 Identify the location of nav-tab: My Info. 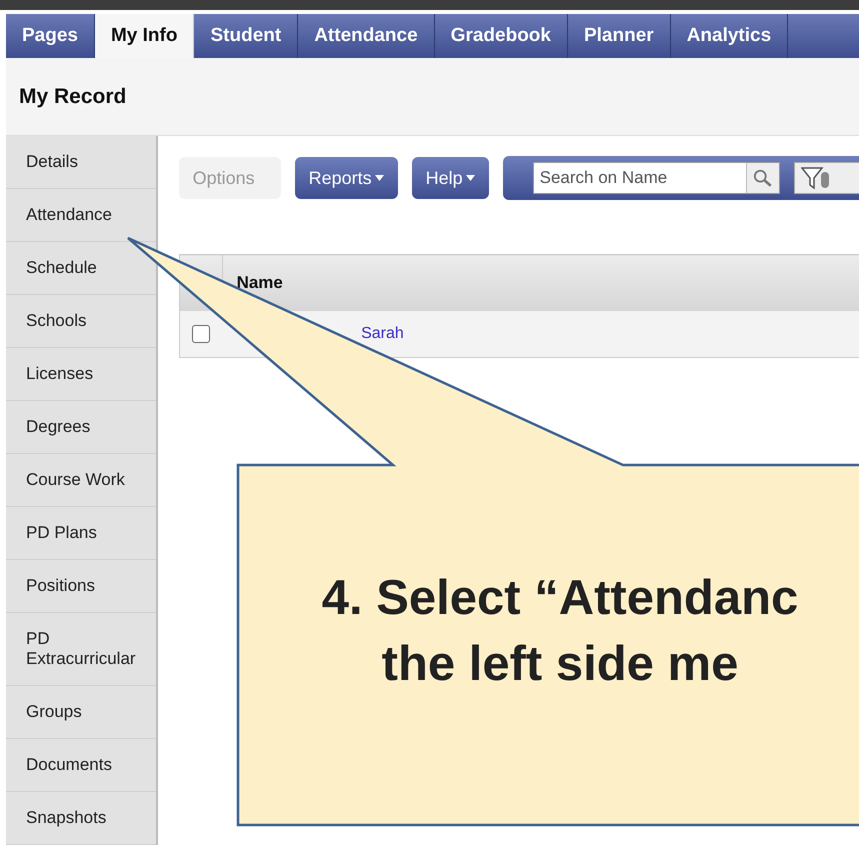
(144, 36).